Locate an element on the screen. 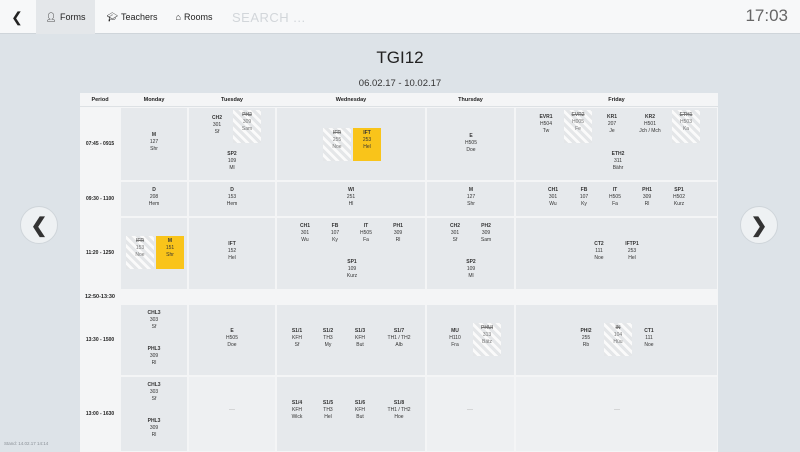  back-button: ❮ is located at coordinates (17, 17).